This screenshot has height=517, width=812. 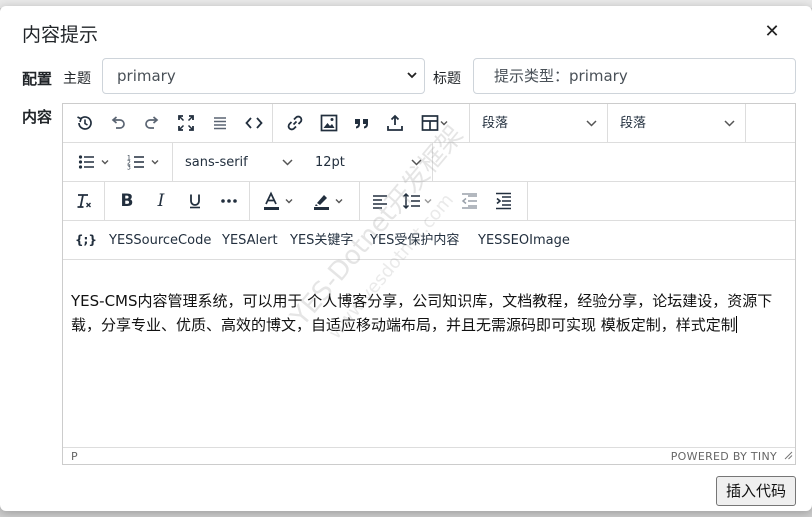 What do you see at coordinates (94, 162) in the screenshot?
I see `bullet-list-icon` at bounding box center [94, 162].